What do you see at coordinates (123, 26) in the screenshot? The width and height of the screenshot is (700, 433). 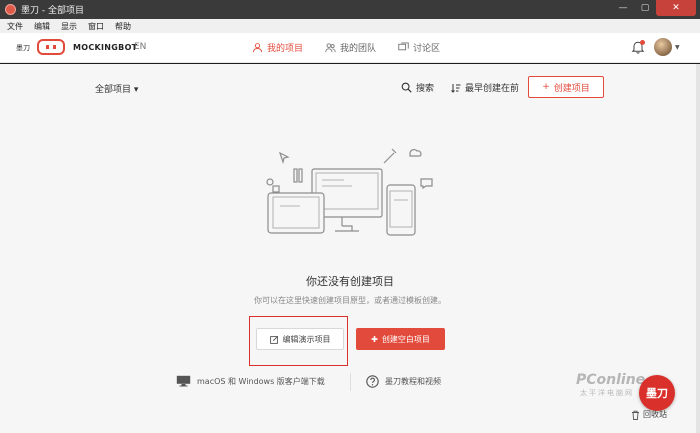 I see `menu-help: 帮助` at bounding box center [123, 26].